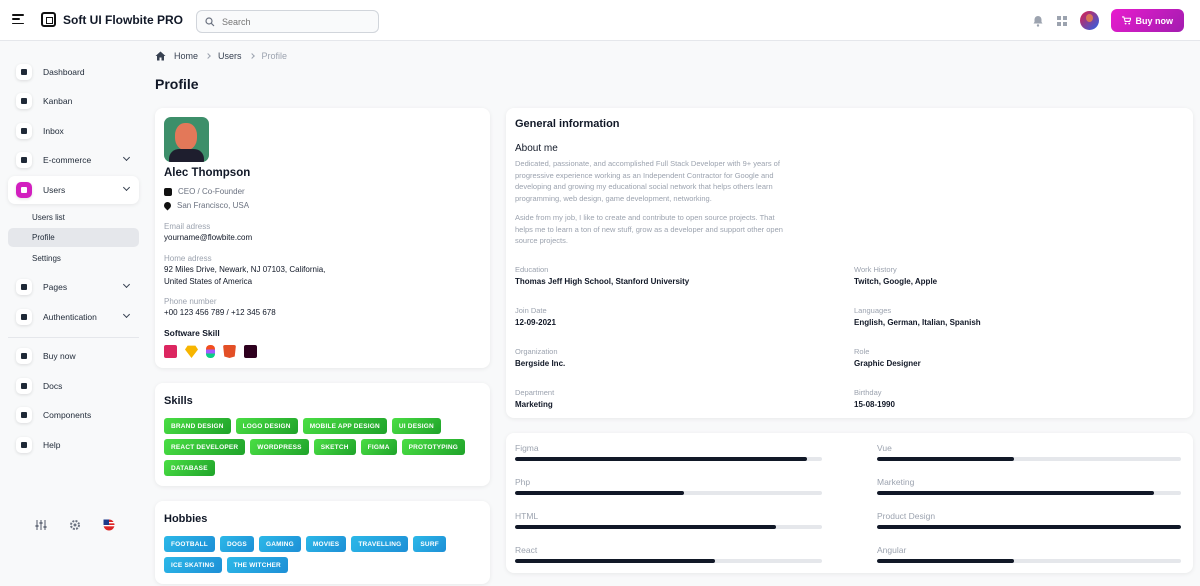 This screenshot has height=586, width=1200. What do you see at coordinates (1089, 20) in the screenshot?
I see `user-avatar` at bounding box center [1089, 20].